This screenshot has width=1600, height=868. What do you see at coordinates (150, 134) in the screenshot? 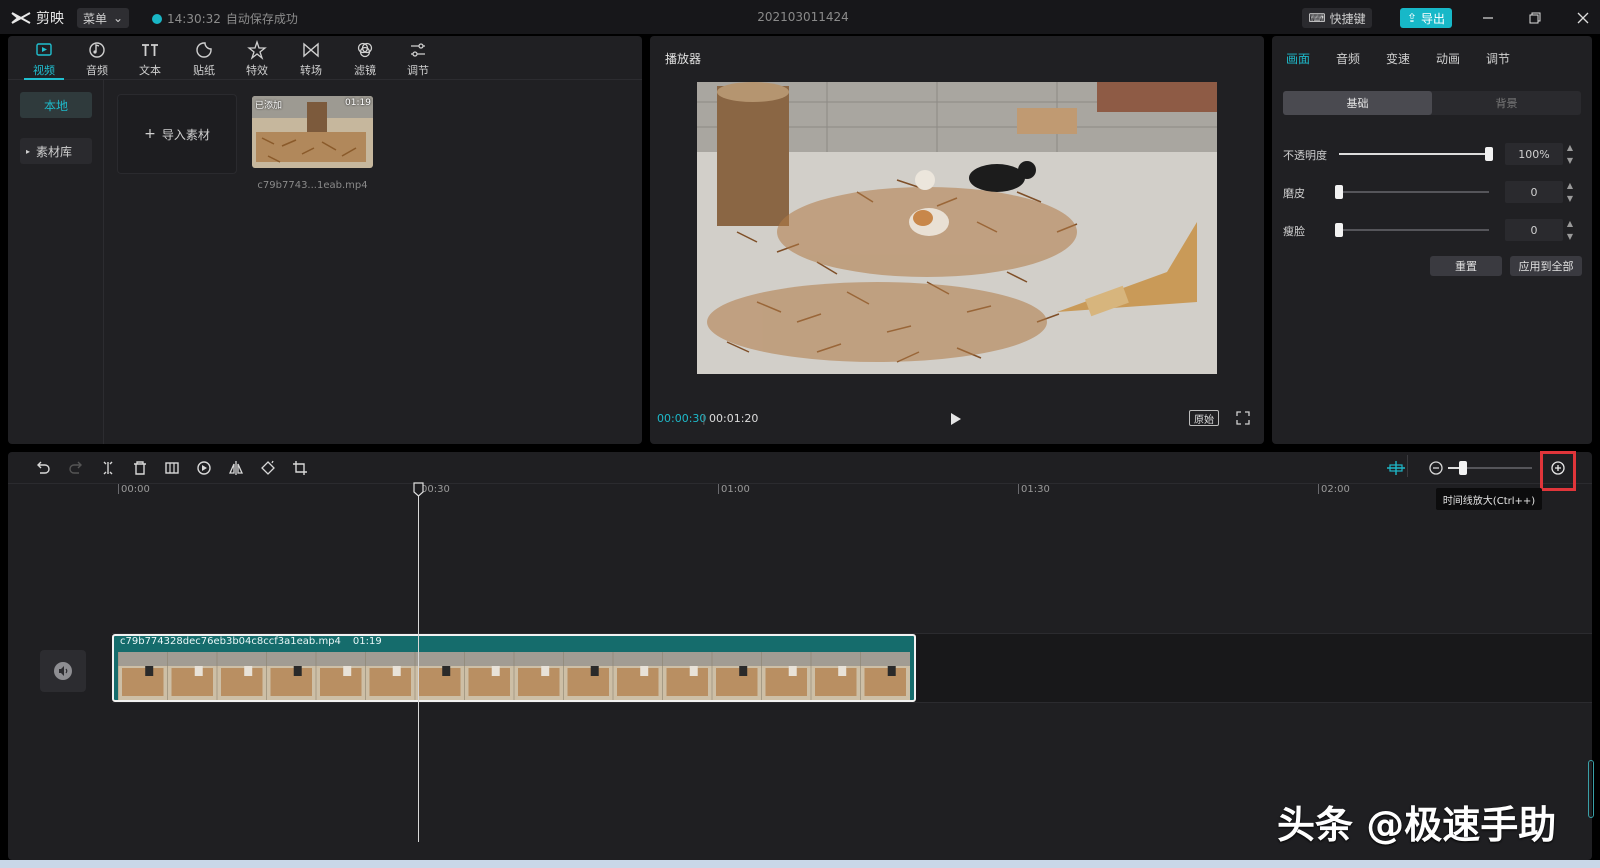
I see `plus-icon: +` at bounding box center [150, 134].